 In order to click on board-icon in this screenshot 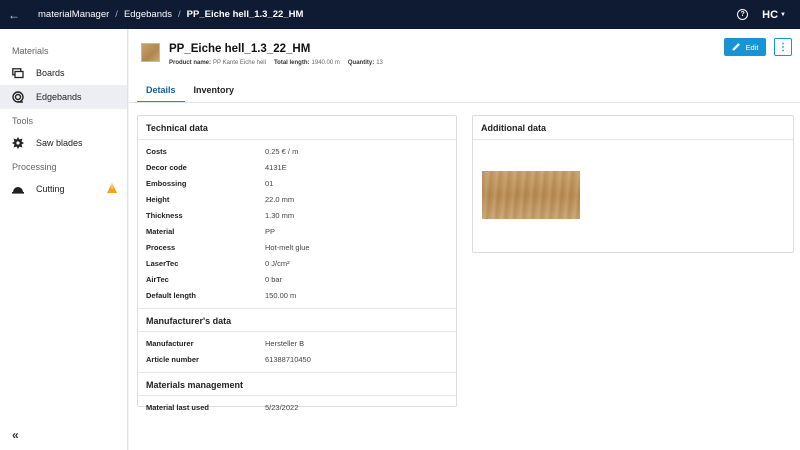, I will do `click(18, 73)`.